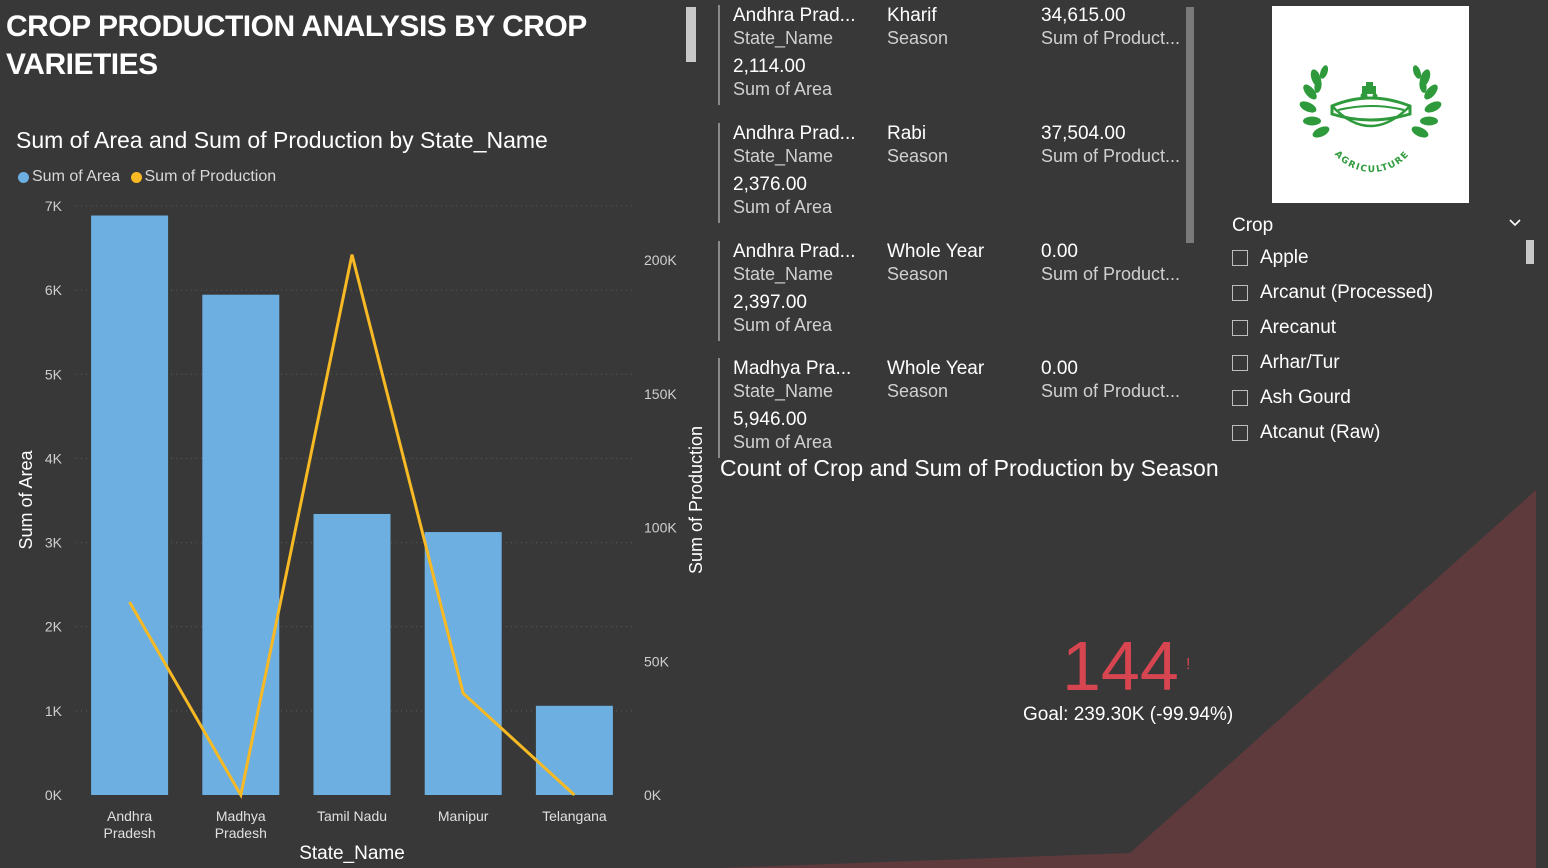 The image size is (1548, 868). I want to click on legend-label-area: Sum of Area, so click(76, 176).